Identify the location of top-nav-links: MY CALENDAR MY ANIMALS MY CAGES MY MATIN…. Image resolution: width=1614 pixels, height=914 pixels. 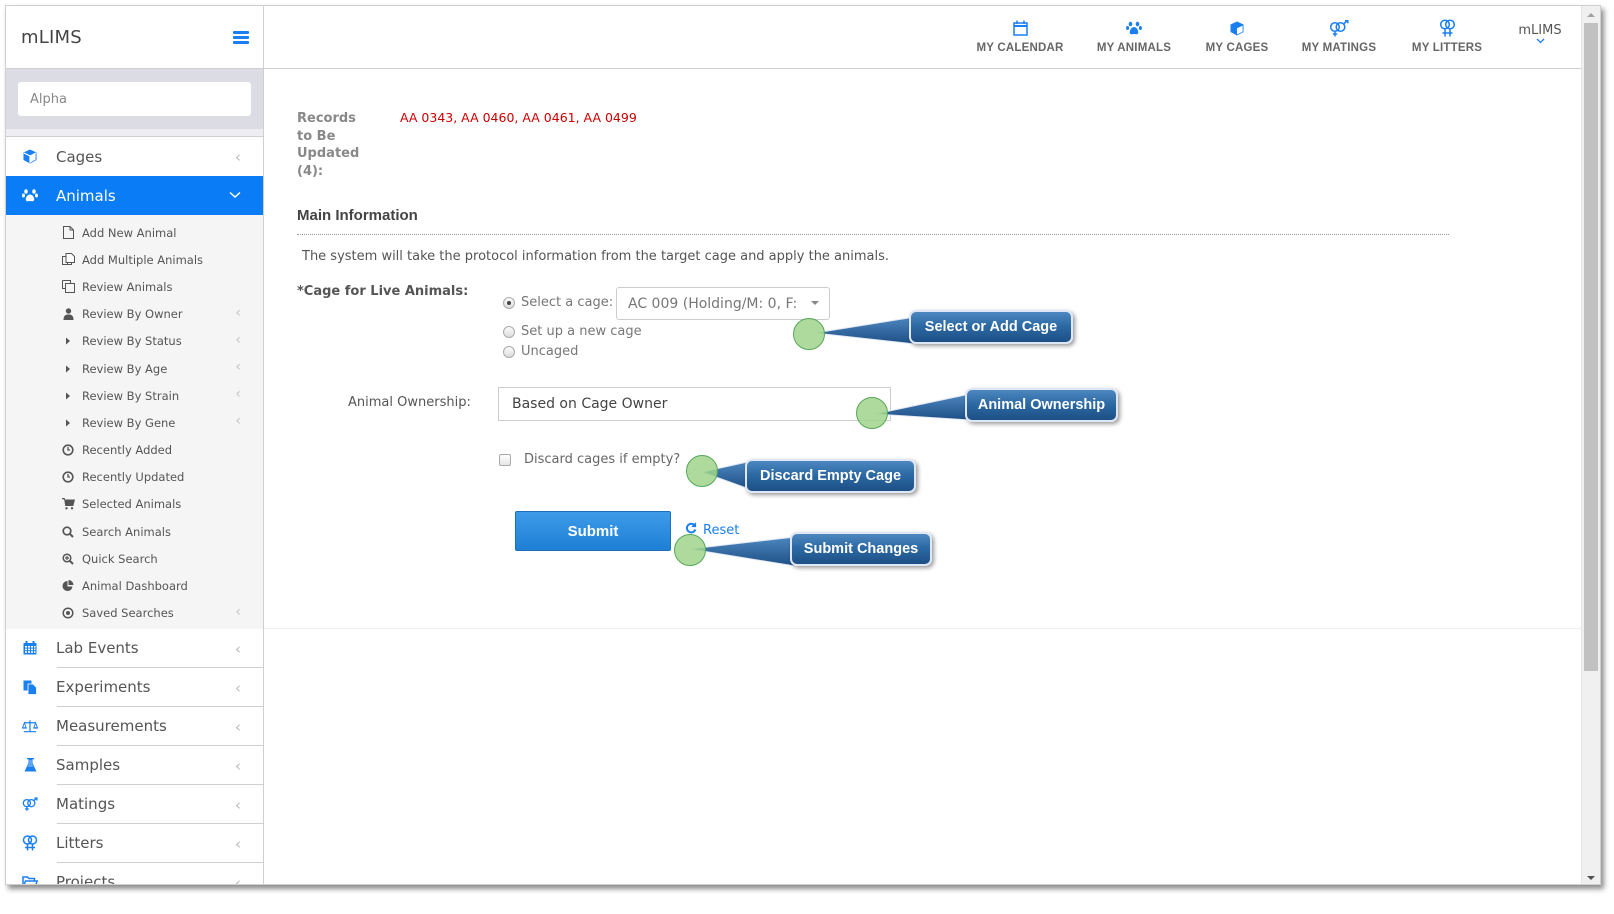
(1272, 37).